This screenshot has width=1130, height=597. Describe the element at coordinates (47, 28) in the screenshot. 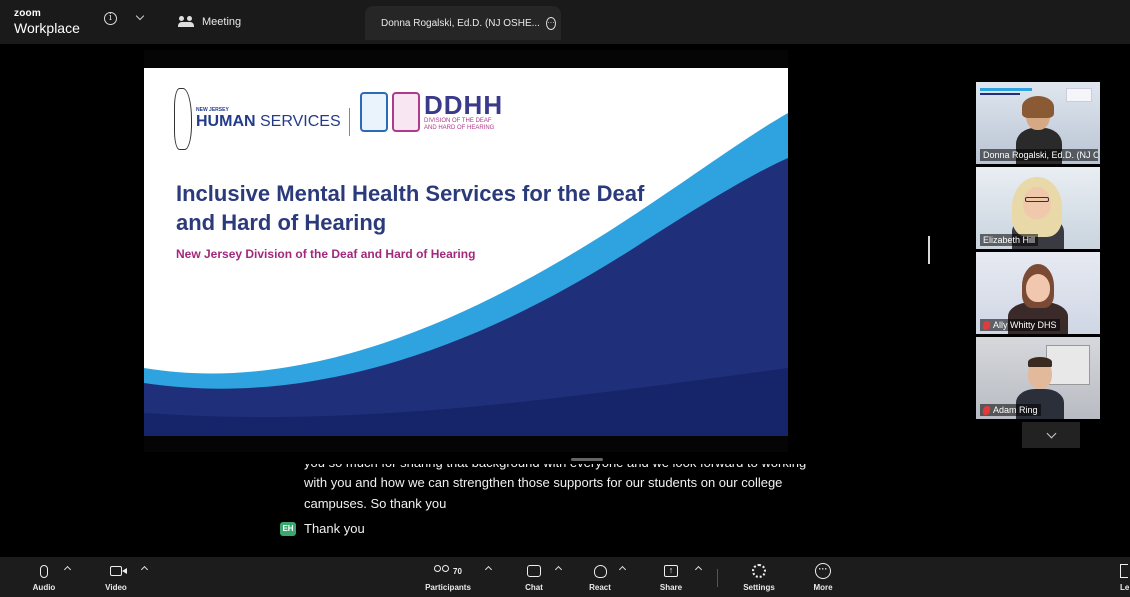

I see `brand-big: Workplace` at that location.